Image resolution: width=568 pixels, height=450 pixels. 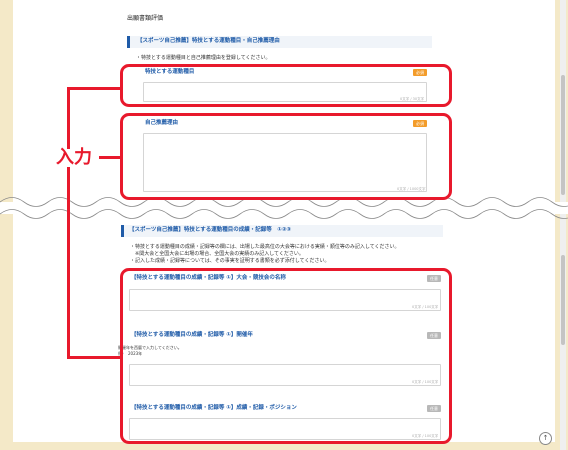 What do you see at coordinates (217, 254) in the screenshot?
I see `section-note: ※関大会と全国大会に出場の場合、全国大会の実績のみ記入してください。` at bounding box center [217, 254].